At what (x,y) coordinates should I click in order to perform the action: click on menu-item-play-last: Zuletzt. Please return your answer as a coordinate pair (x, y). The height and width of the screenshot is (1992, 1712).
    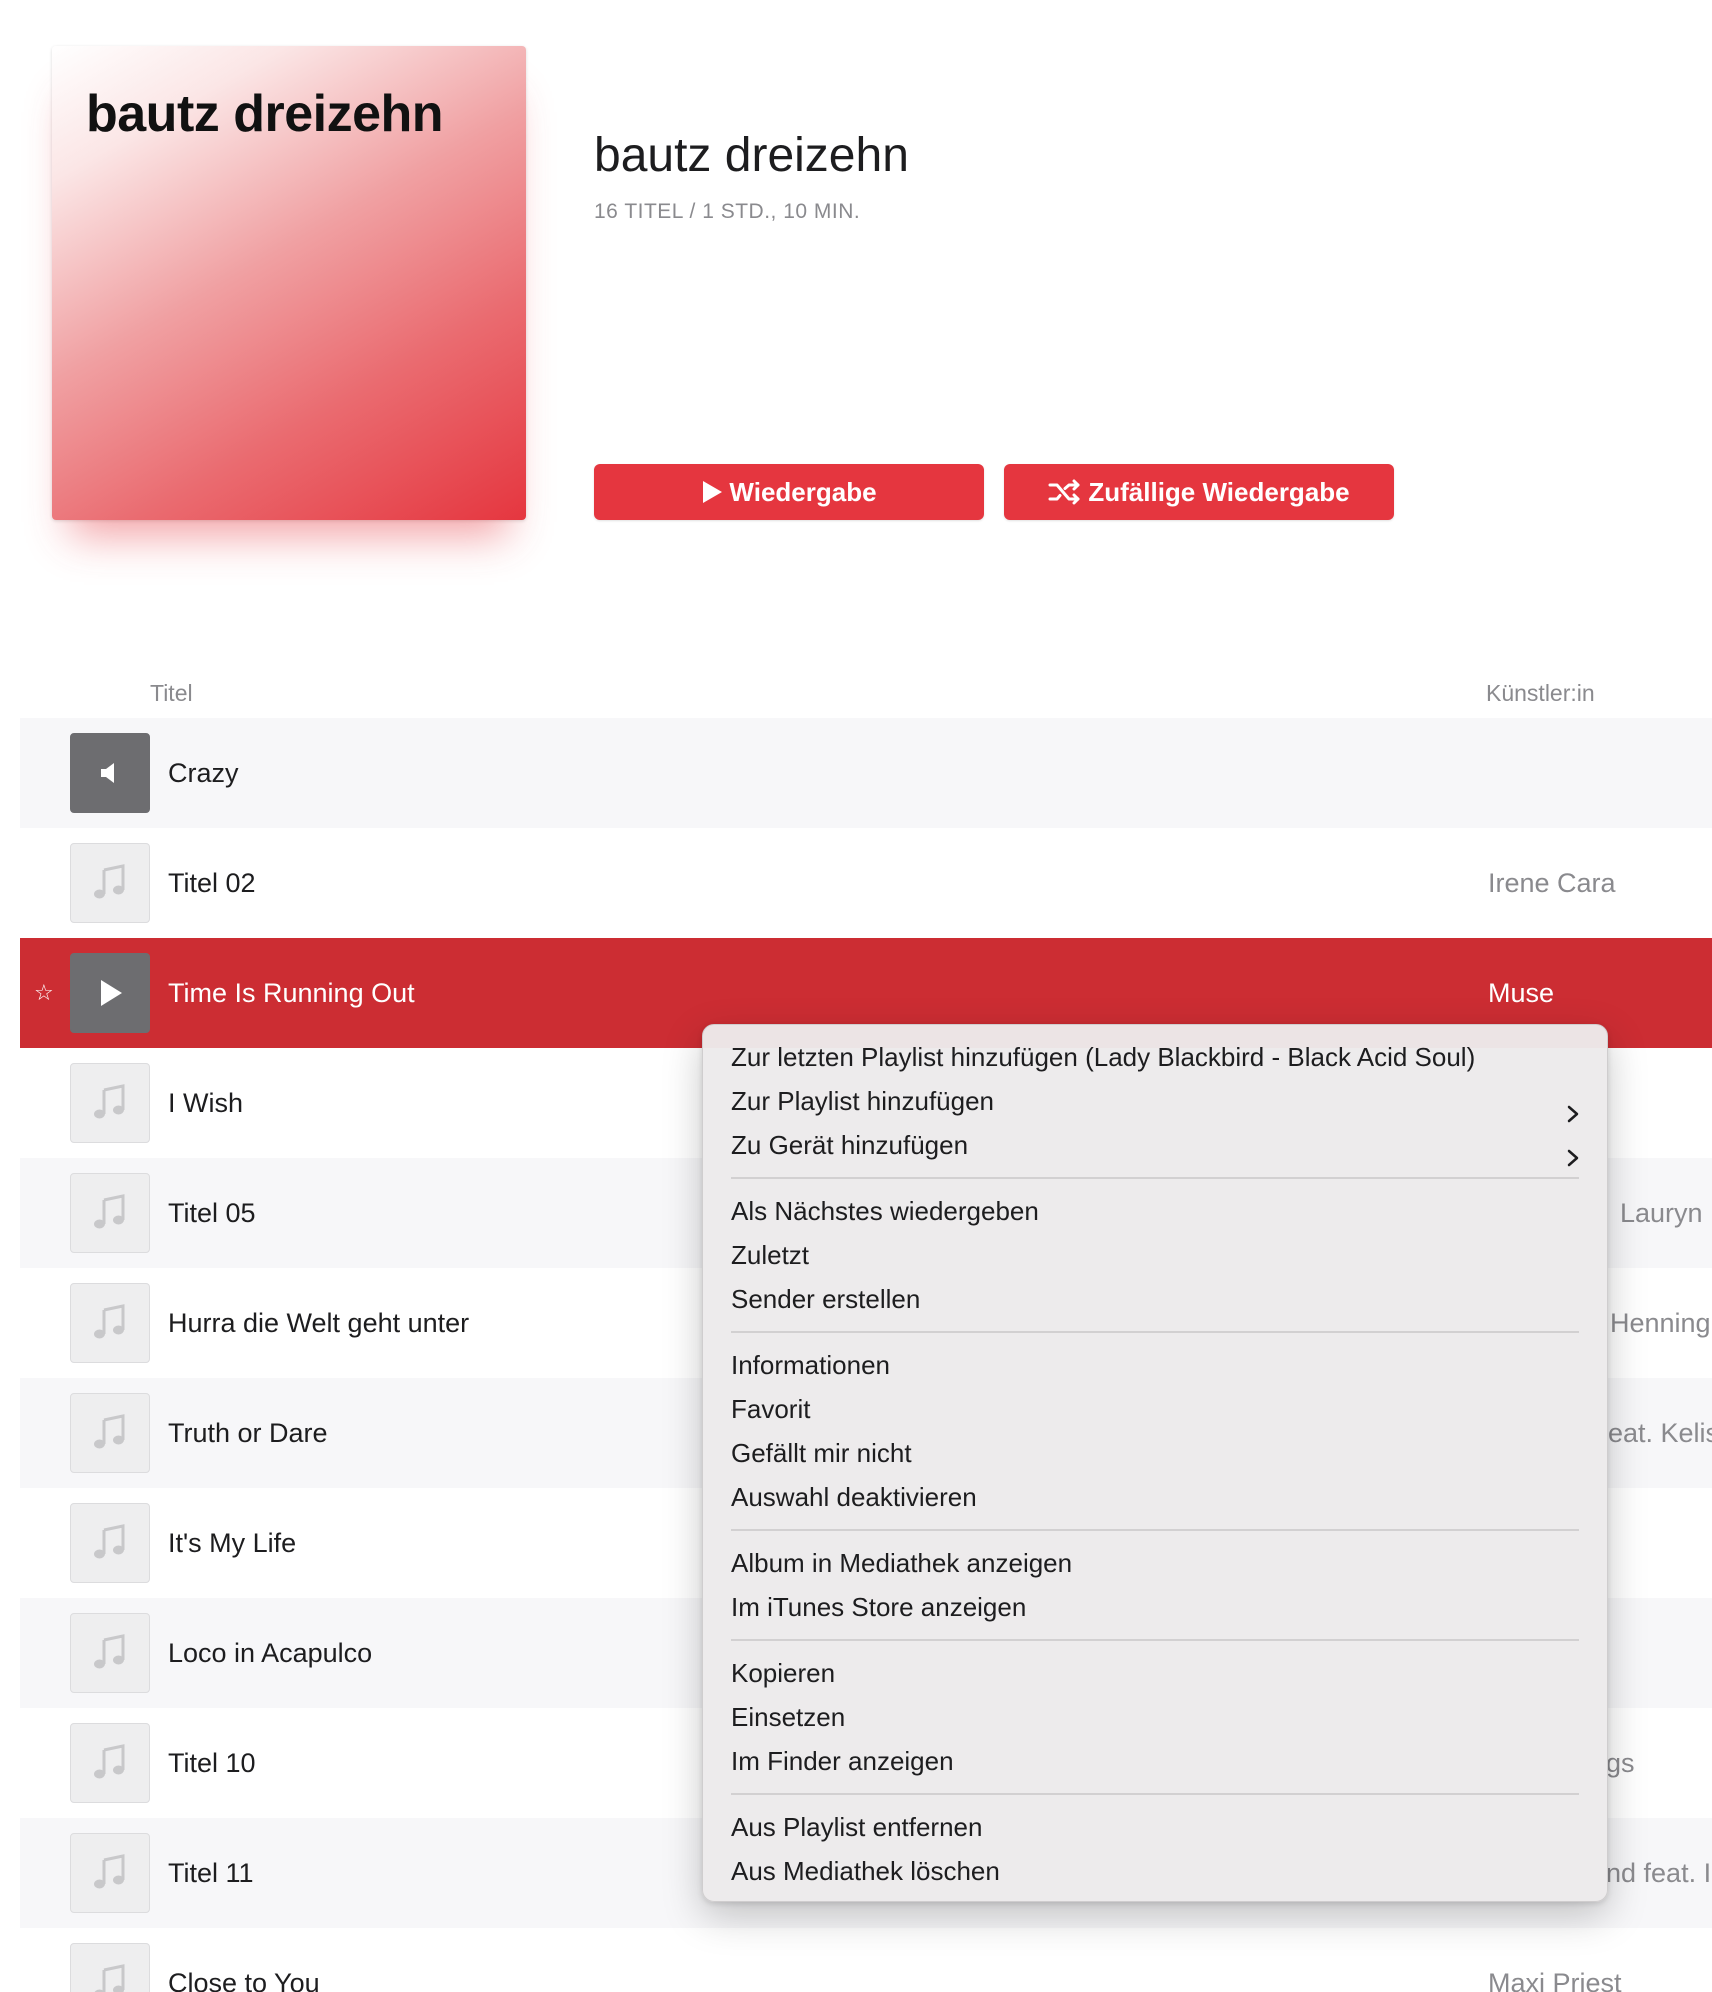
    Looking at the image, I should click on (1155, 1255).